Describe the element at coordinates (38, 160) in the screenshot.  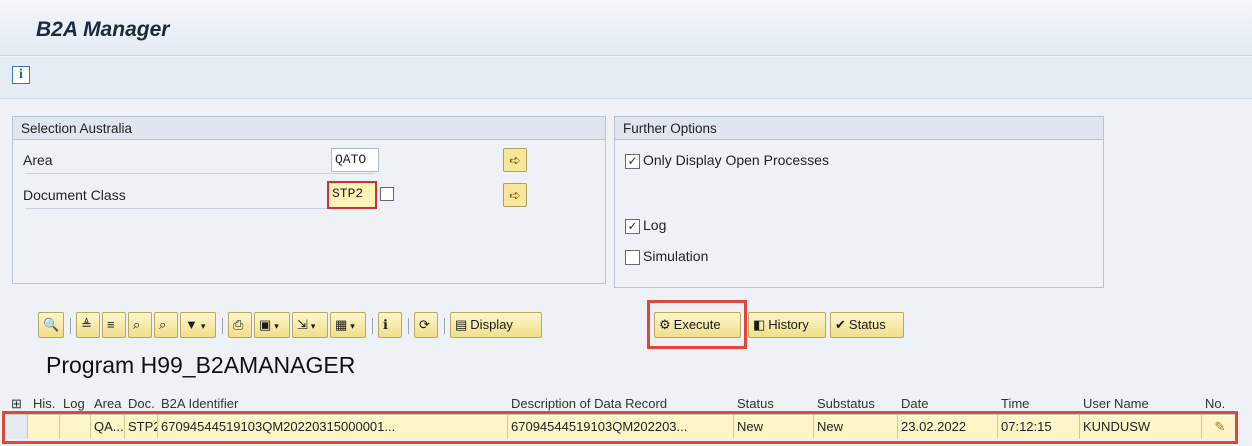
I see `area-label: Area` at that location.